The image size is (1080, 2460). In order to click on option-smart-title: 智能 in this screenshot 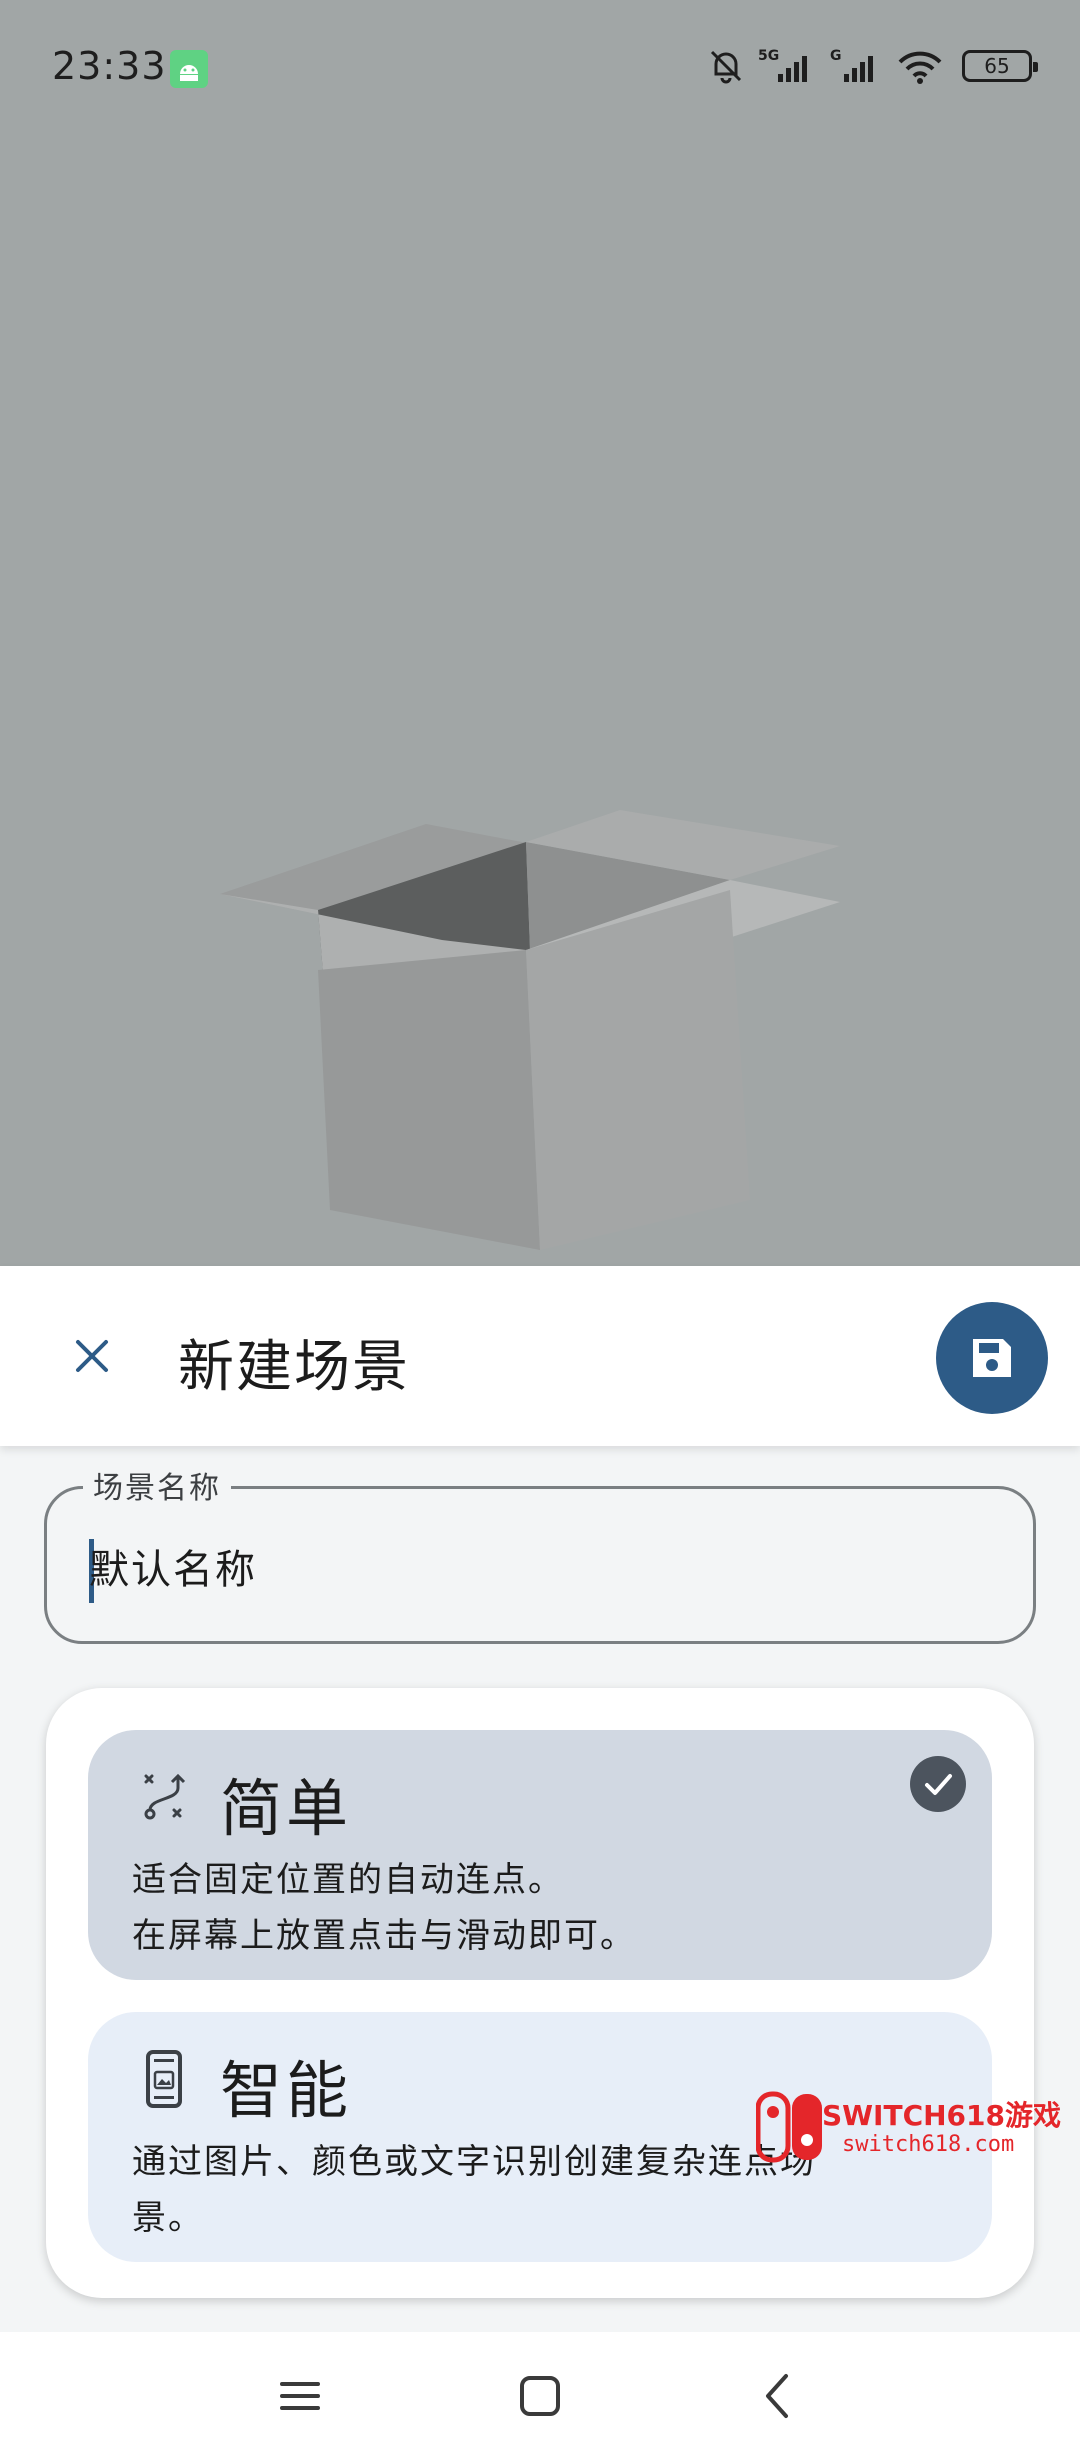, I will do `click(286, 2090)`.